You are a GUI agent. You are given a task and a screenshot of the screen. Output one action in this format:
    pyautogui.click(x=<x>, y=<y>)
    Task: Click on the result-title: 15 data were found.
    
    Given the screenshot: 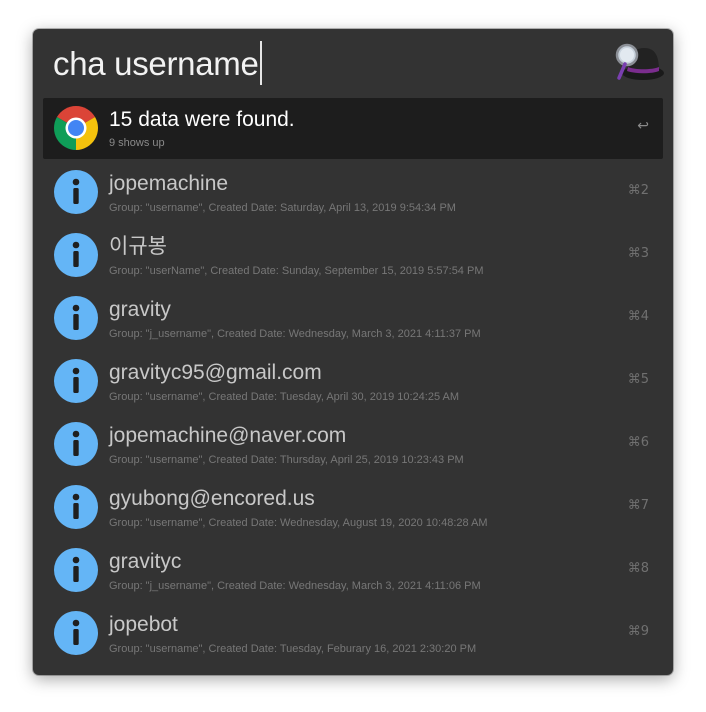 What is the action you would take?
    pyautogui.click(x=202, y=119)
    